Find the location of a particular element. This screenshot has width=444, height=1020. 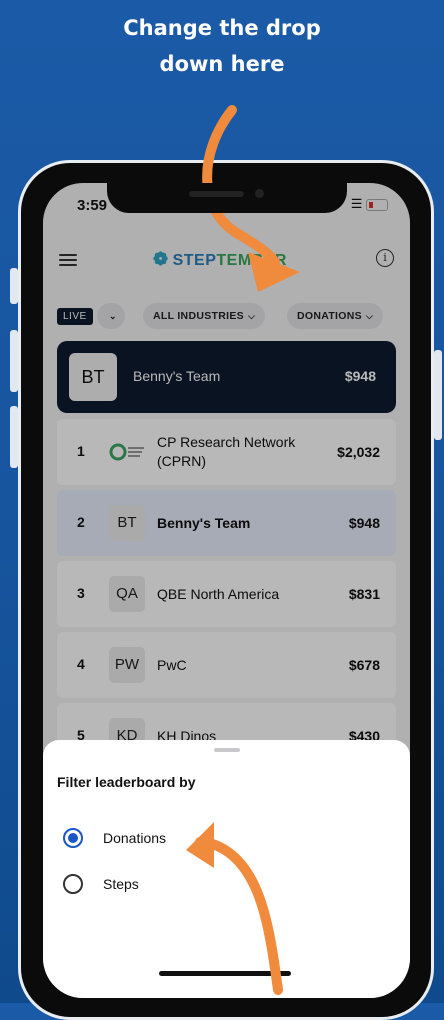

caption-line-2: down here is located at coordinates (222, 64).